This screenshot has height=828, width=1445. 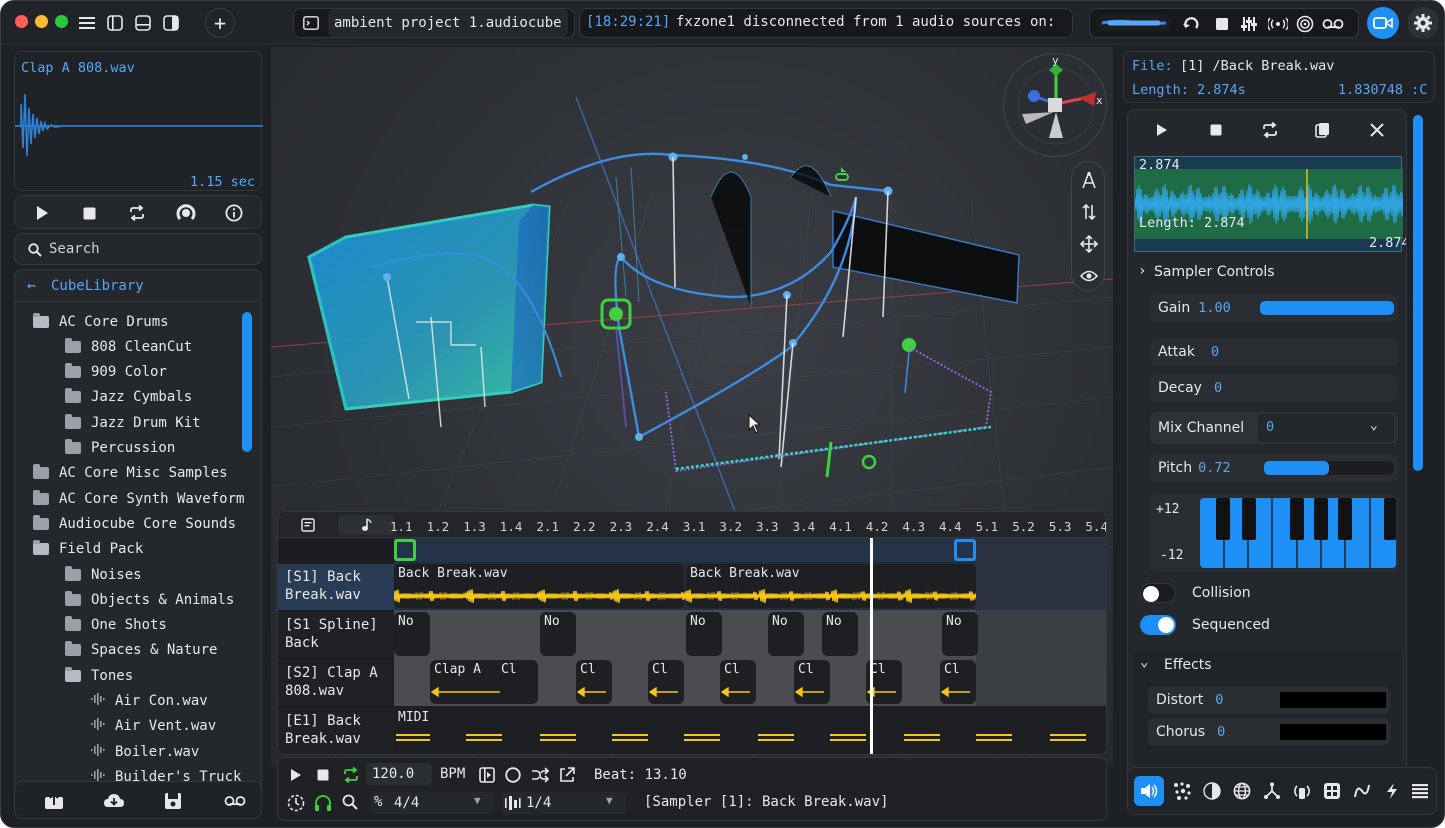 I want to click on swap-vertical-icon, so click(x=1089, y=212).